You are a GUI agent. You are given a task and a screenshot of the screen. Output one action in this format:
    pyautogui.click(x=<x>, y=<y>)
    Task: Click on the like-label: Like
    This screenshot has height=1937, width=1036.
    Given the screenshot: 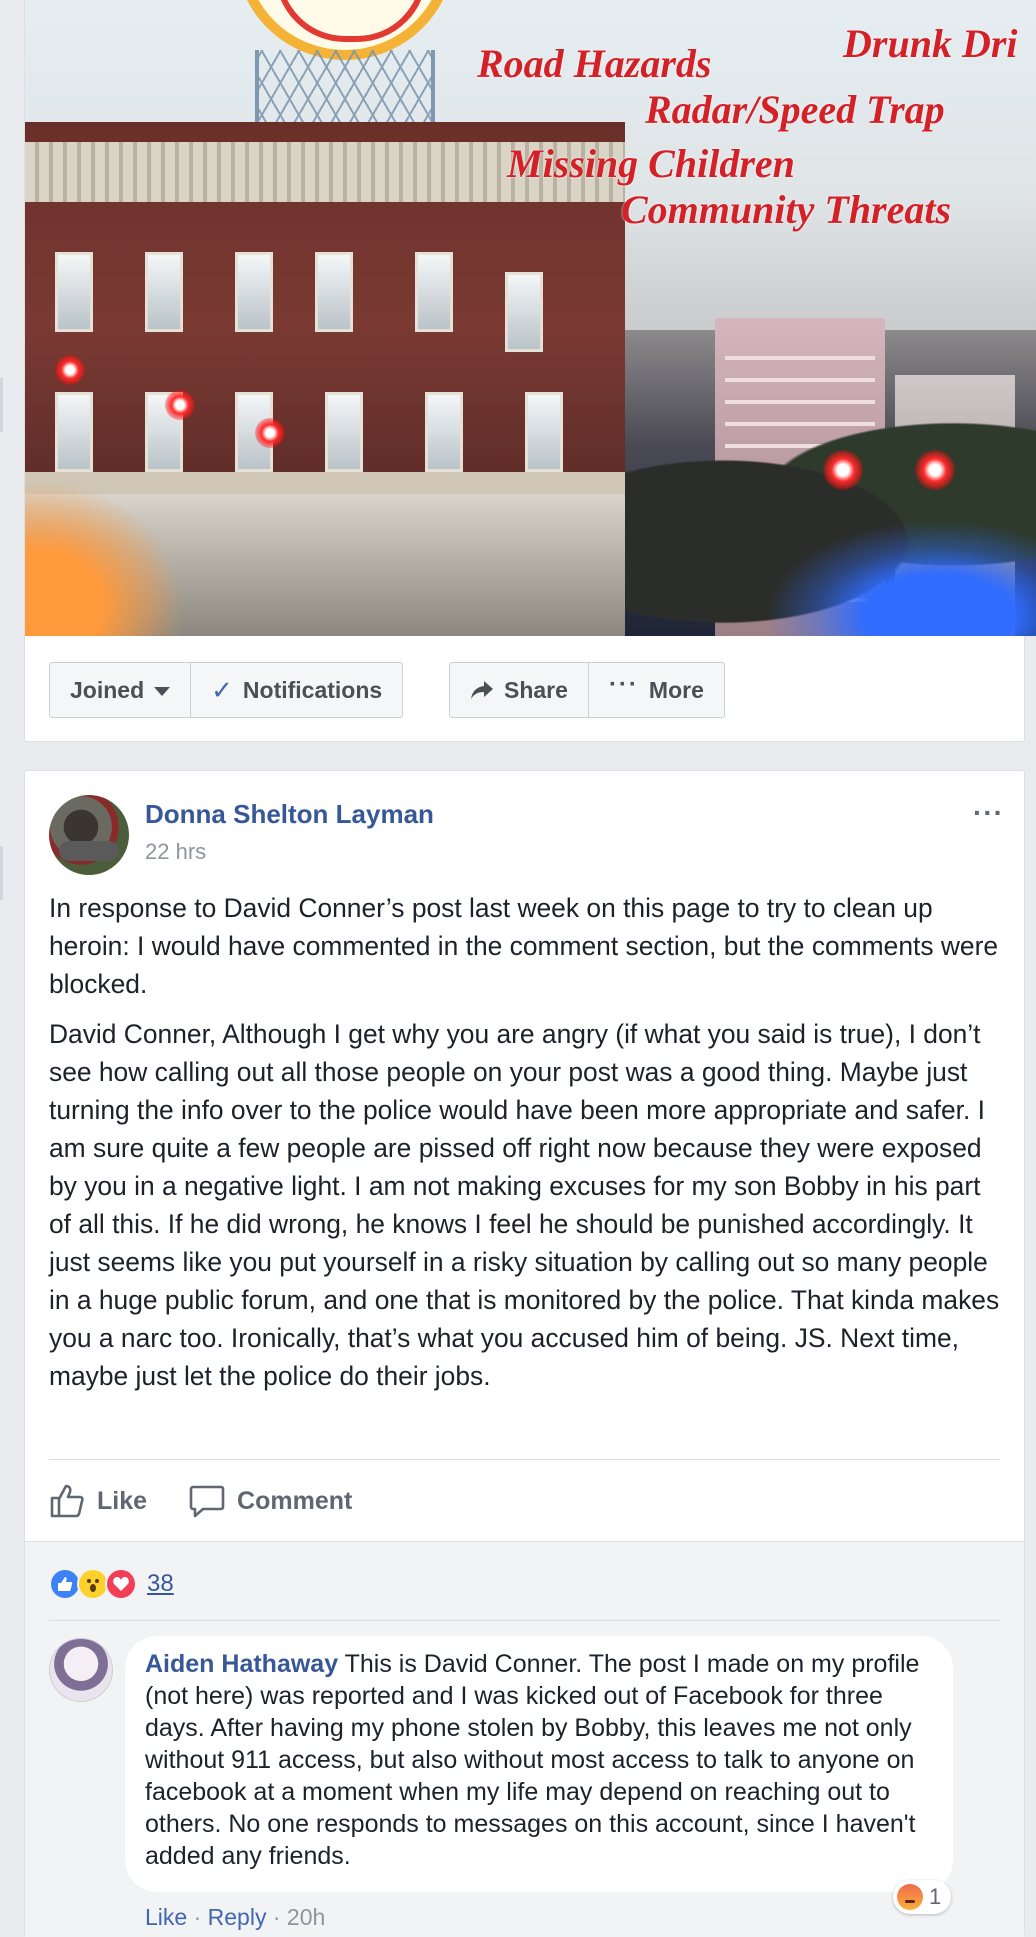 What is the action you would take?
    pyautogui.click(x=122, y=1500)
    